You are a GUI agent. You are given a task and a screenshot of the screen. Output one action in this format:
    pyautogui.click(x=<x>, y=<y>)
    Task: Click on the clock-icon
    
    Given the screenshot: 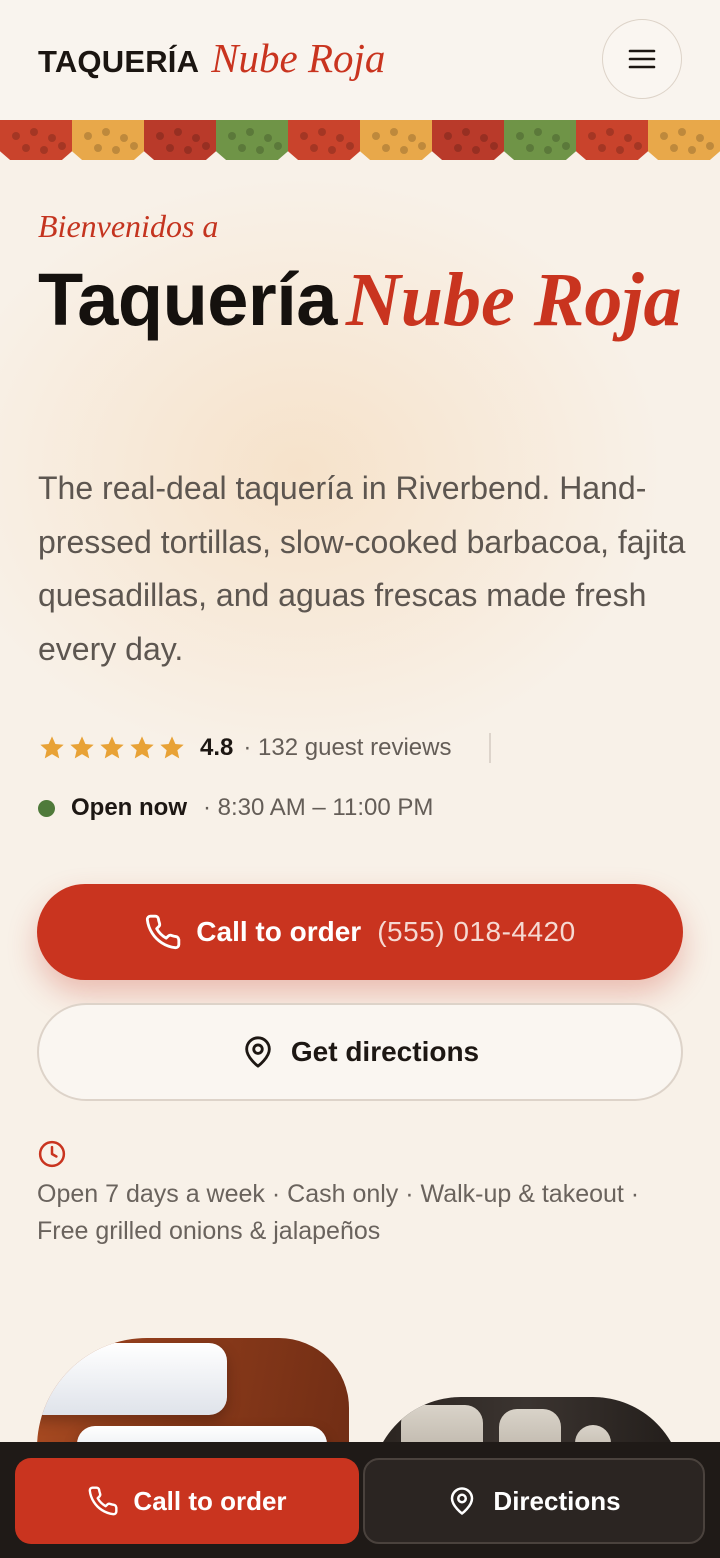 What is the action you would take?
    pyautogui.click(x=52, y=1154)
    